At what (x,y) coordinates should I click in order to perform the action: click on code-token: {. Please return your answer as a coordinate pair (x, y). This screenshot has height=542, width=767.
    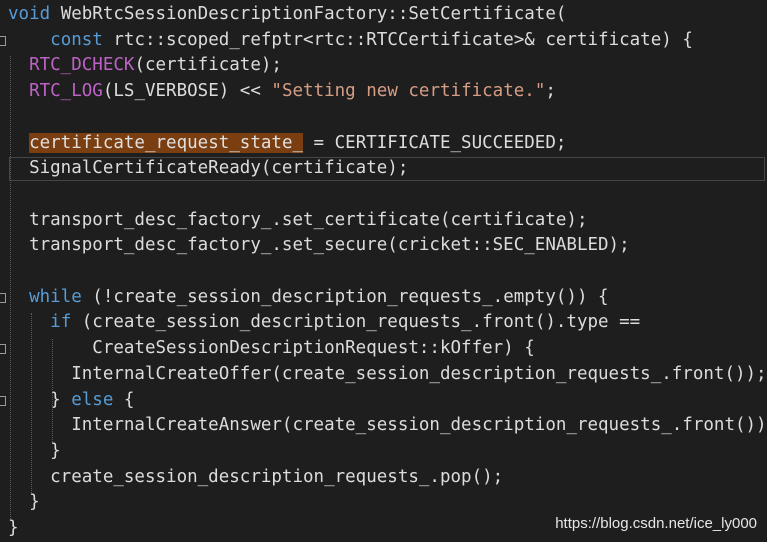
    Looking at the image, I should click on (124, 399).